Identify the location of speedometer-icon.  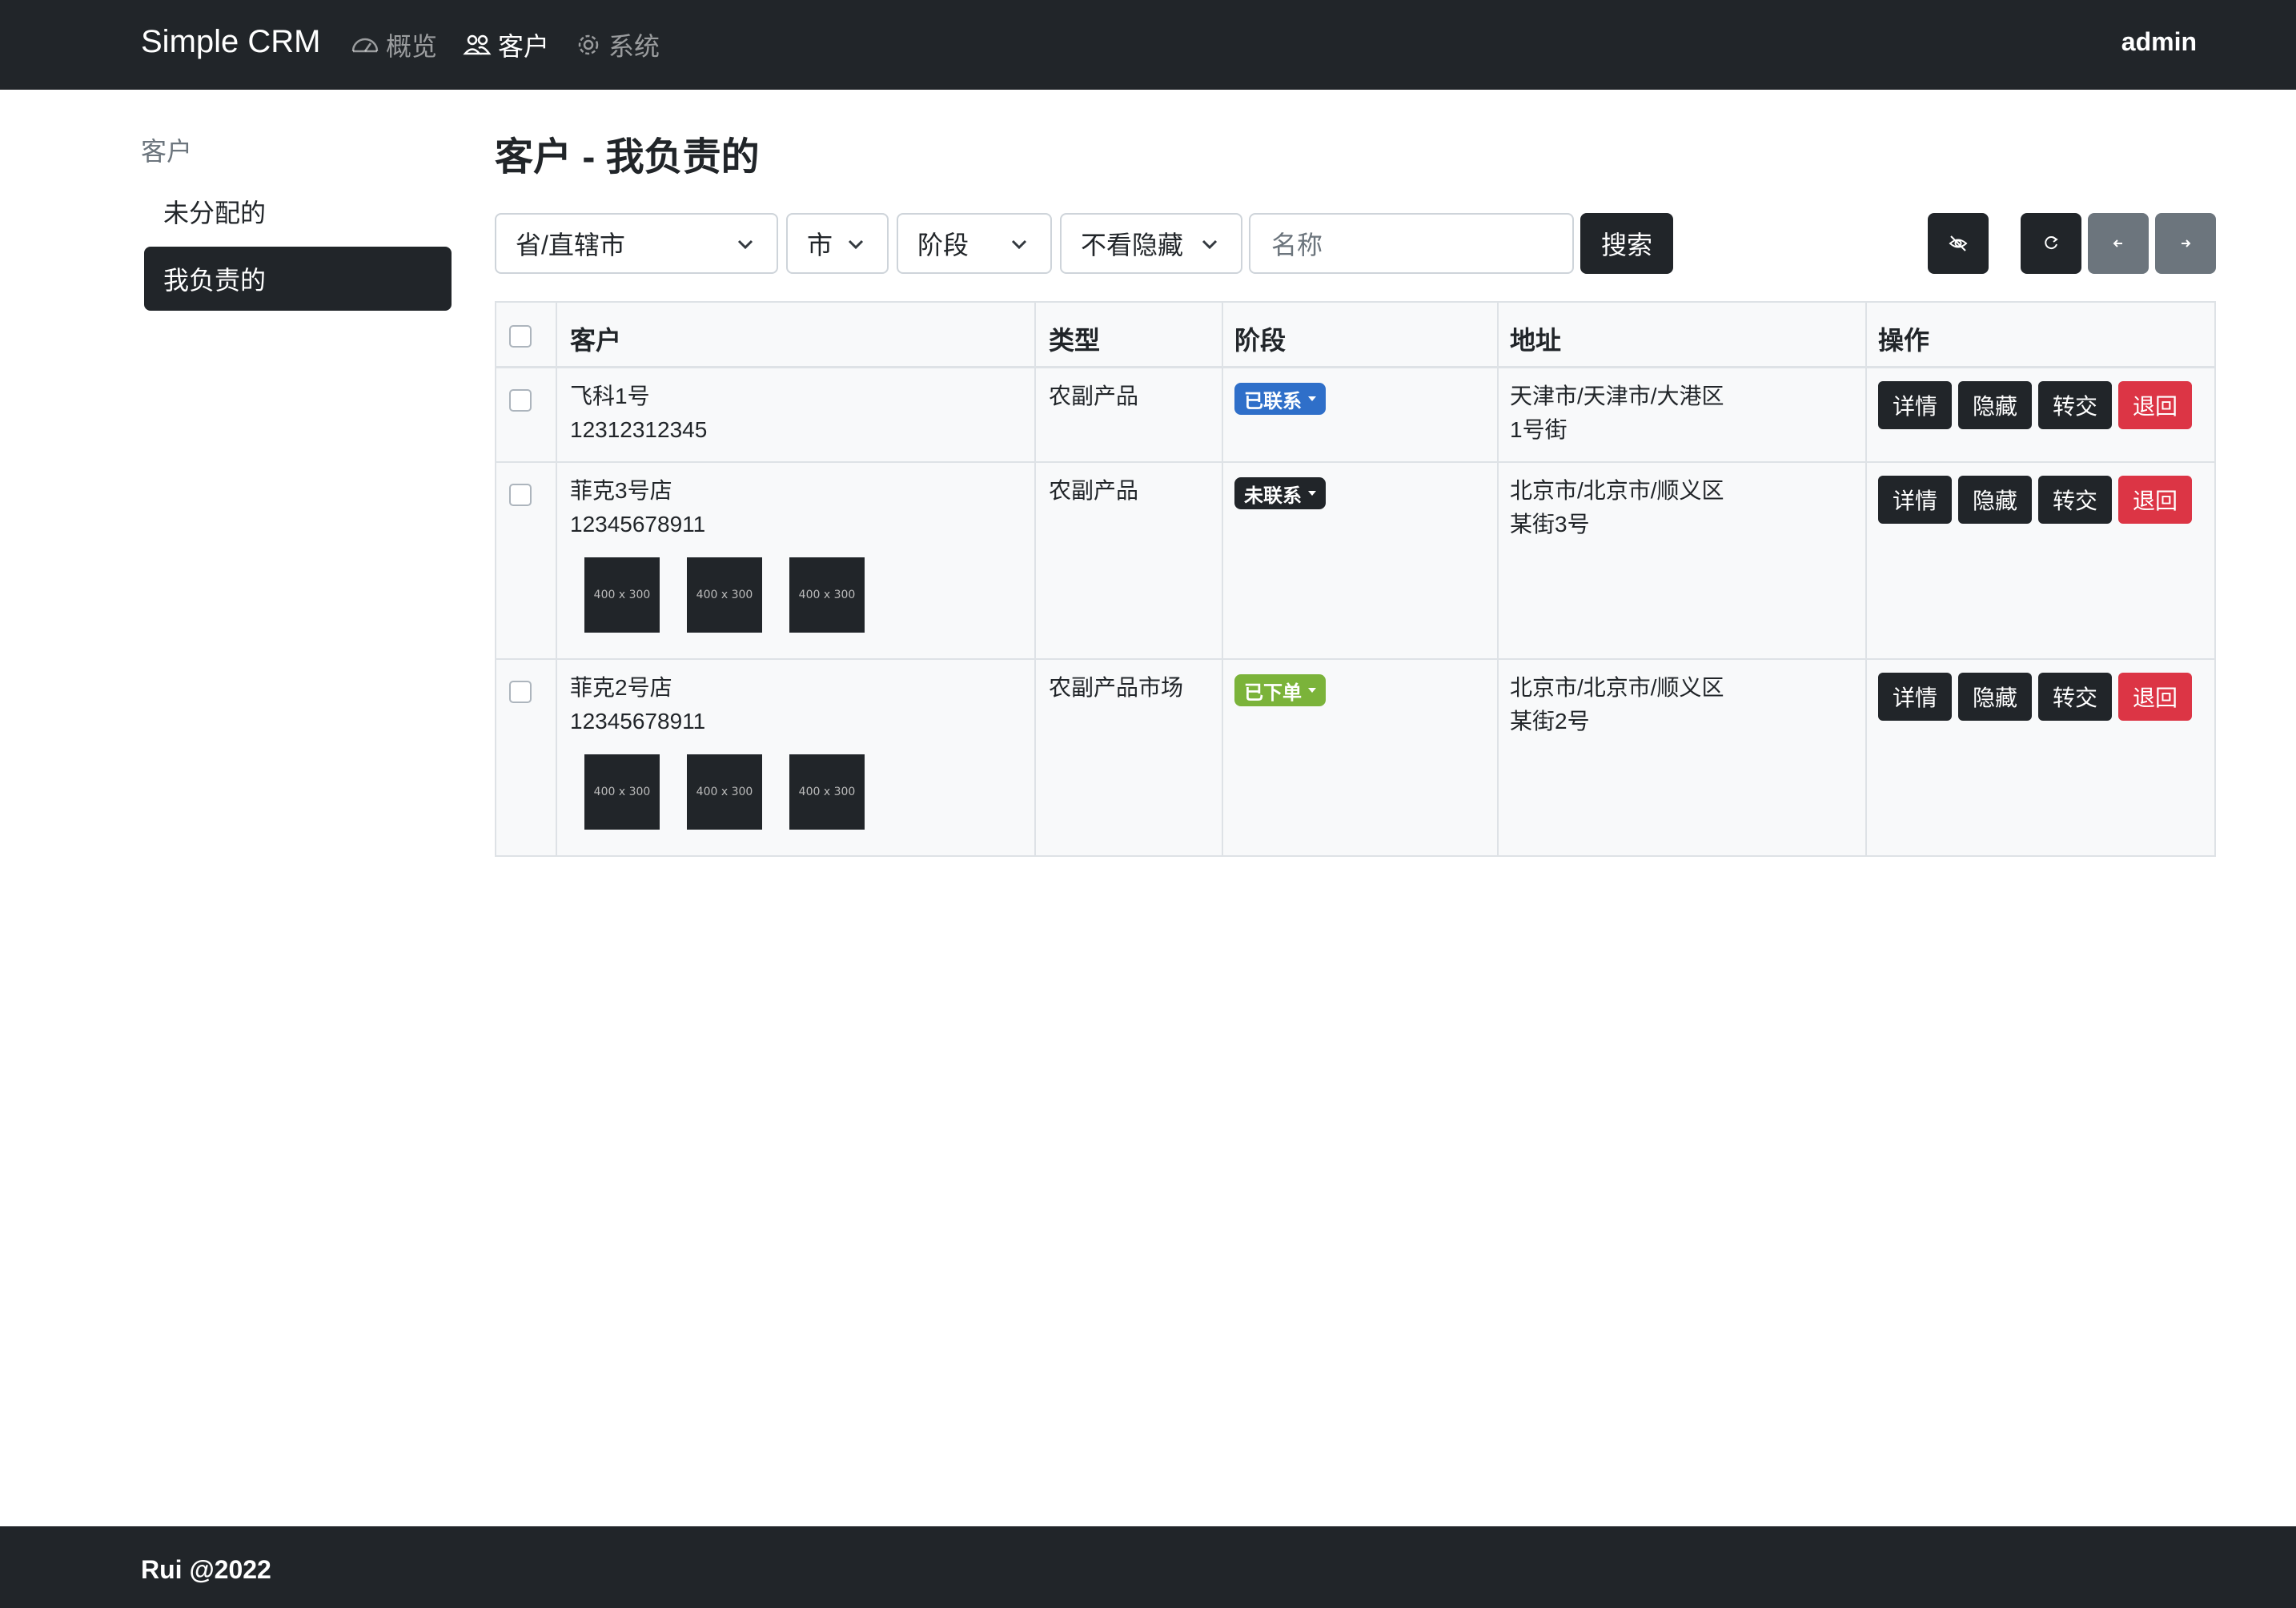
(365, 45).